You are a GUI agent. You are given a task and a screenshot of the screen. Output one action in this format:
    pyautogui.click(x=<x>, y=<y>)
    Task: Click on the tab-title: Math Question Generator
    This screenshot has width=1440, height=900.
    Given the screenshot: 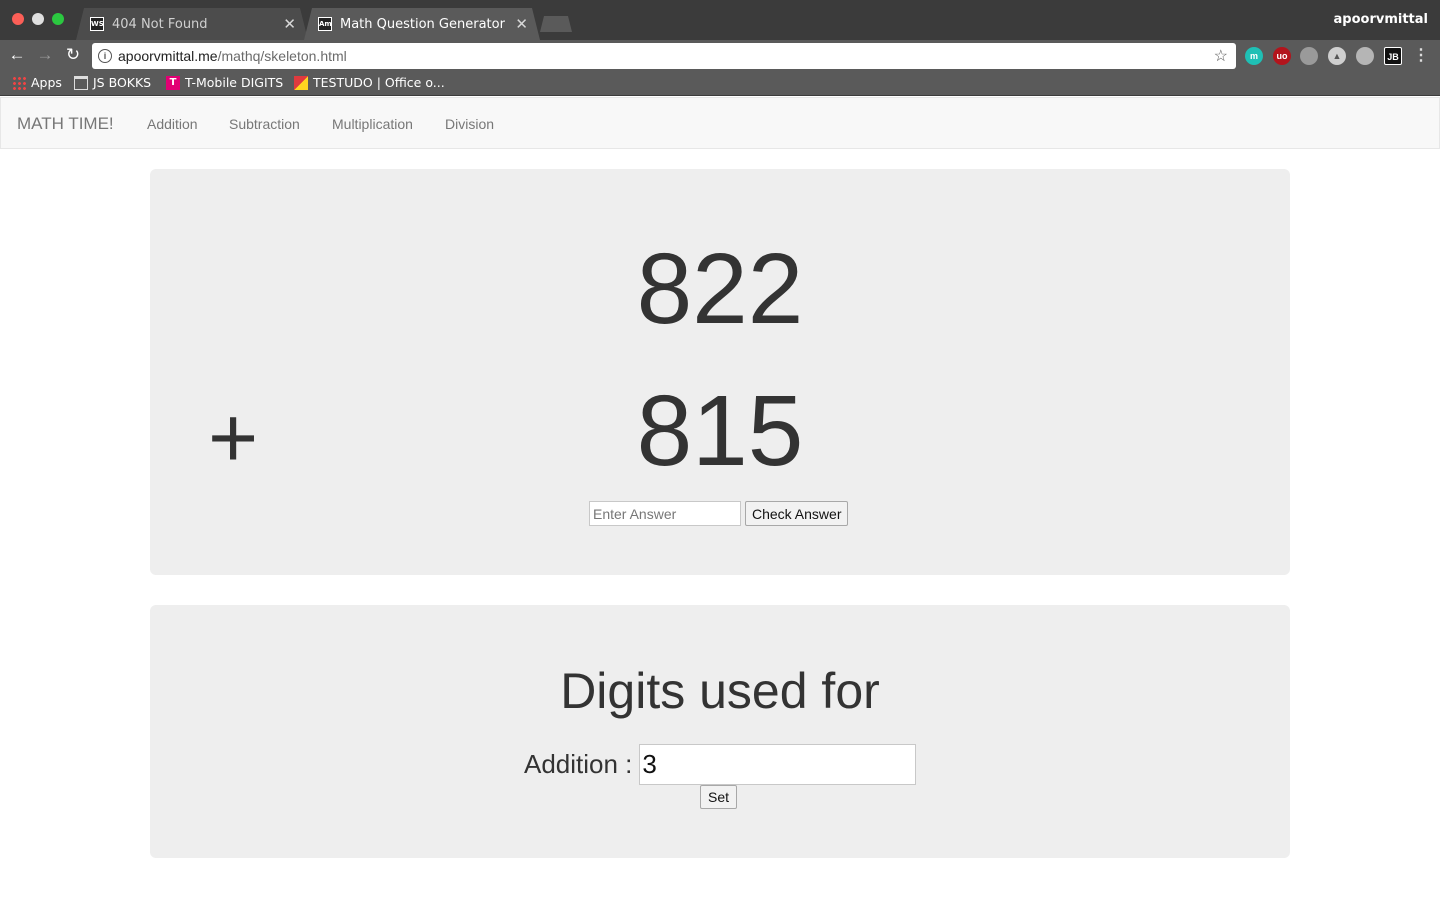 What is the action you would take?
    pyautogui.click(x=422, y=24)
    